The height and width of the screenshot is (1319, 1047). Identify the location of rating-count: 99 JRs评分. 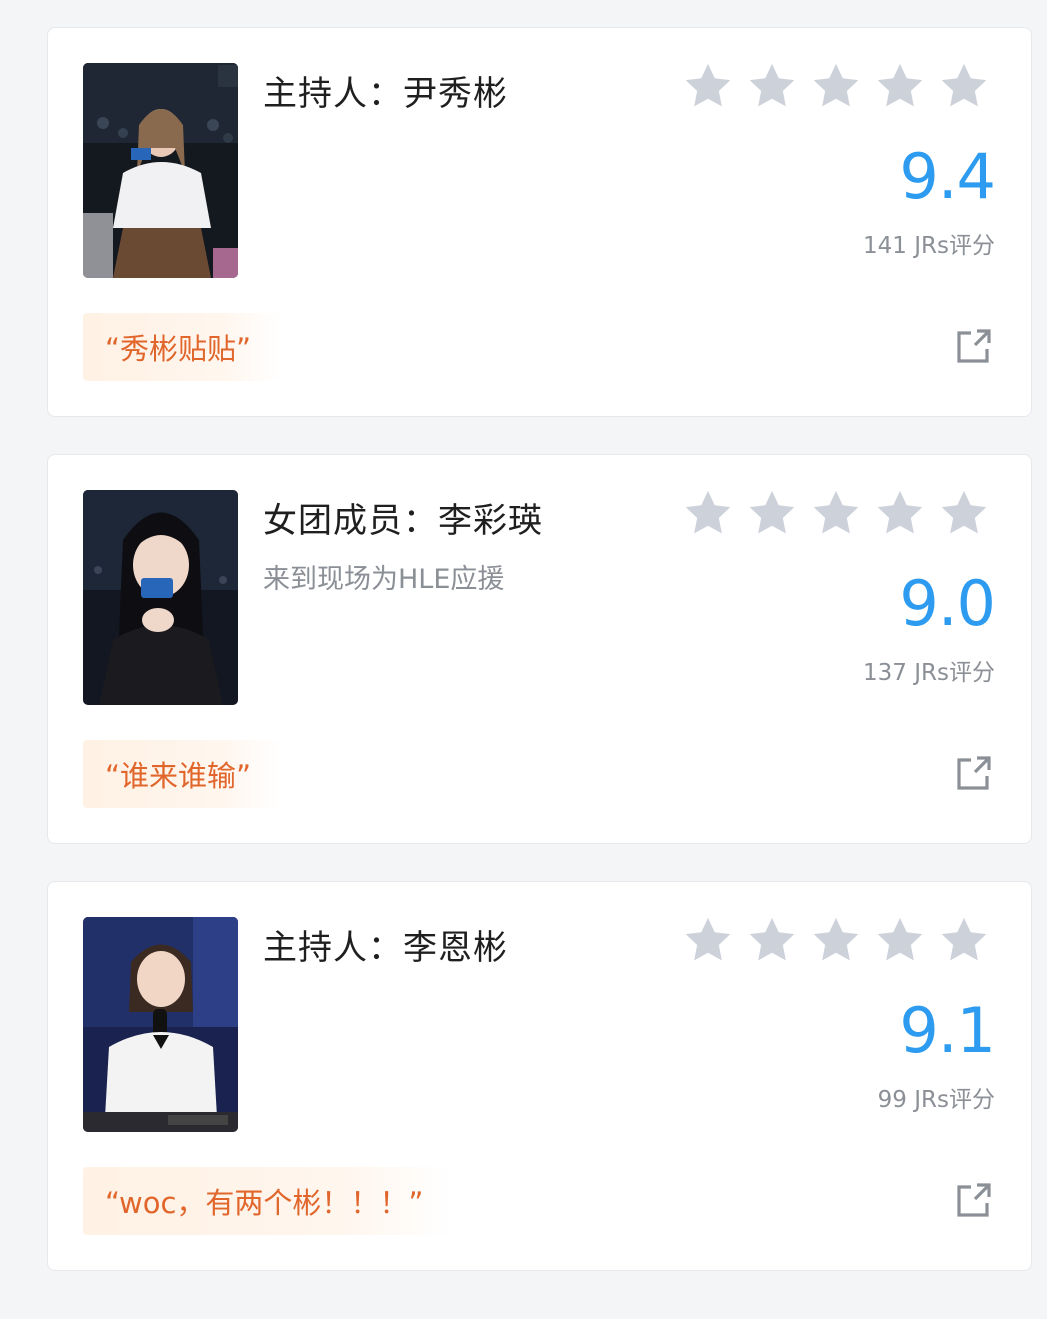
(936, 1100).